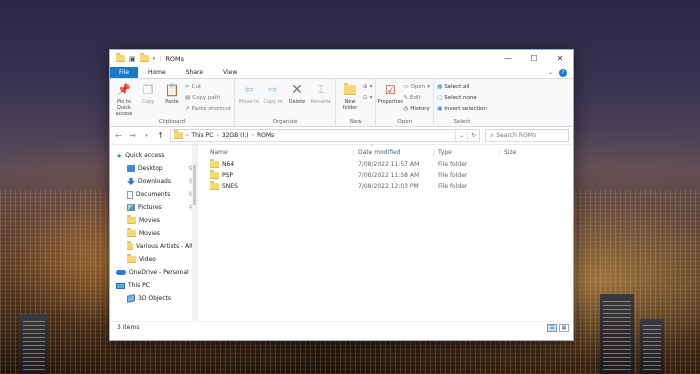 This screenshot has width=700, height=374. Describe the element at coordinates (153, 285) in the screenshot. I see `nav-this-pc: This PC` at that location.